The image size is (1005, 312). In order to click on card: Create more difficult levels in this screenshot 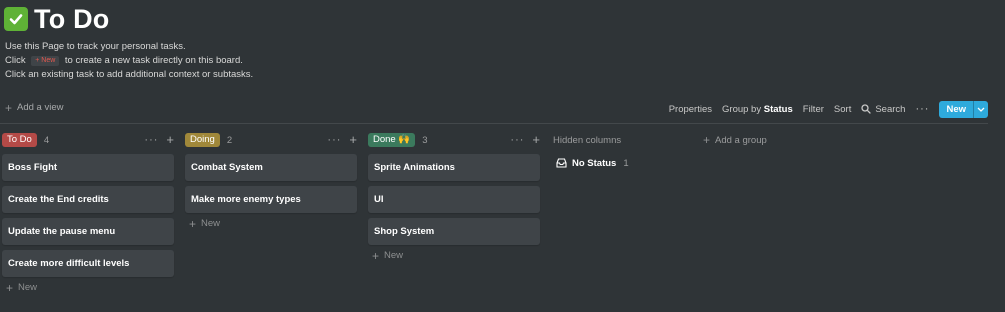, I will do `click(88, 263)`.